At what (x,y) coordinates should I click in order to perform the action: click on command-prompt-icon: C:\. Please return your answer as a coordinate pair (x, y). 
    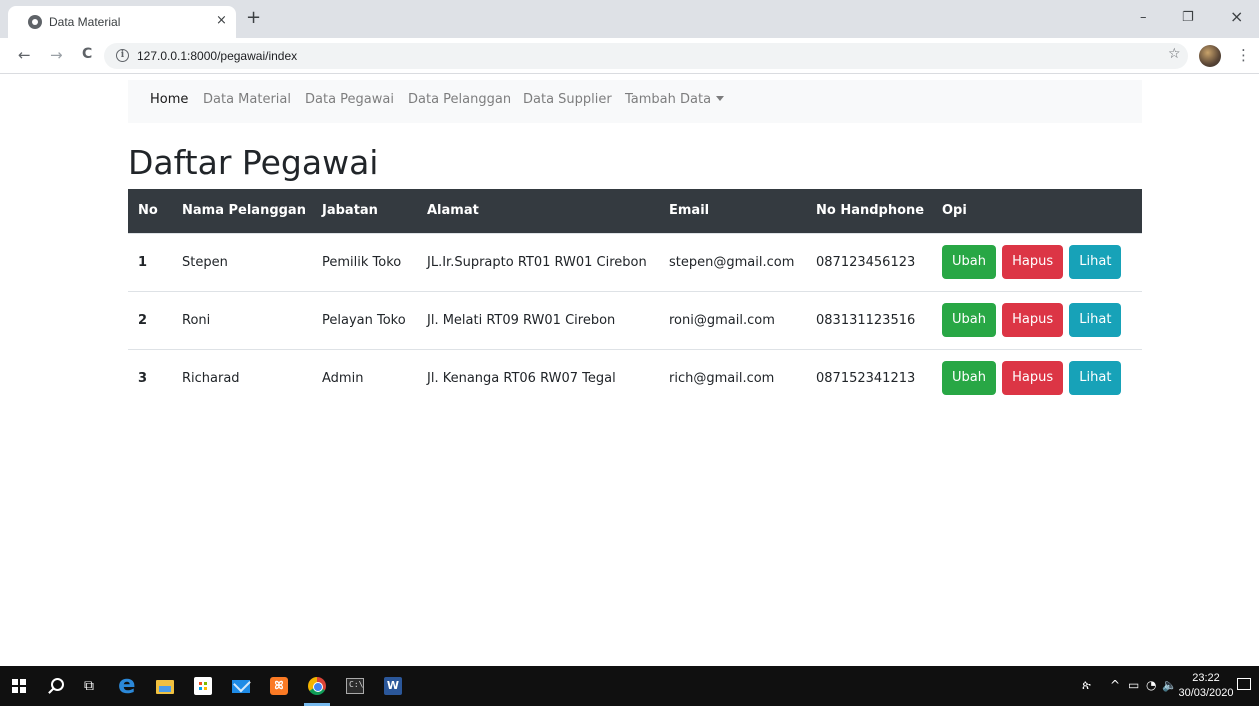
    Looking at the image, I should click on (355, 686).